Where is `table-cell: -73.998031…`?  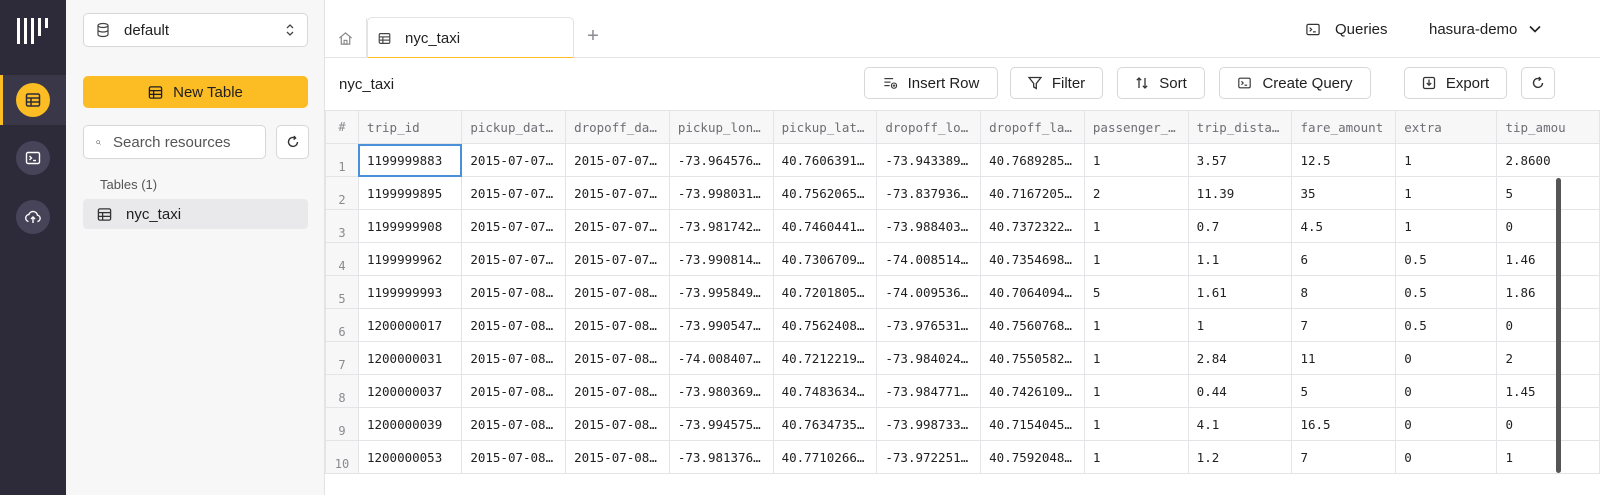 table-cell: -73.998031… is located at coordinates (721, 193).